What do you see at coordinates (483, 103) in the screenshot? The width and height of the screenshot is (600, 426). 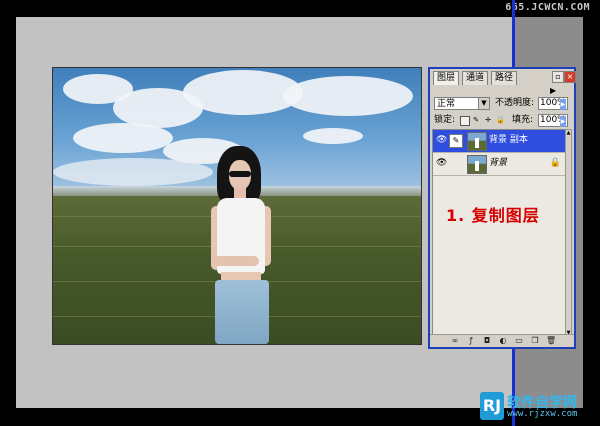 I see `chevron-down-icon: ▼` at bounding box center [483, 103].